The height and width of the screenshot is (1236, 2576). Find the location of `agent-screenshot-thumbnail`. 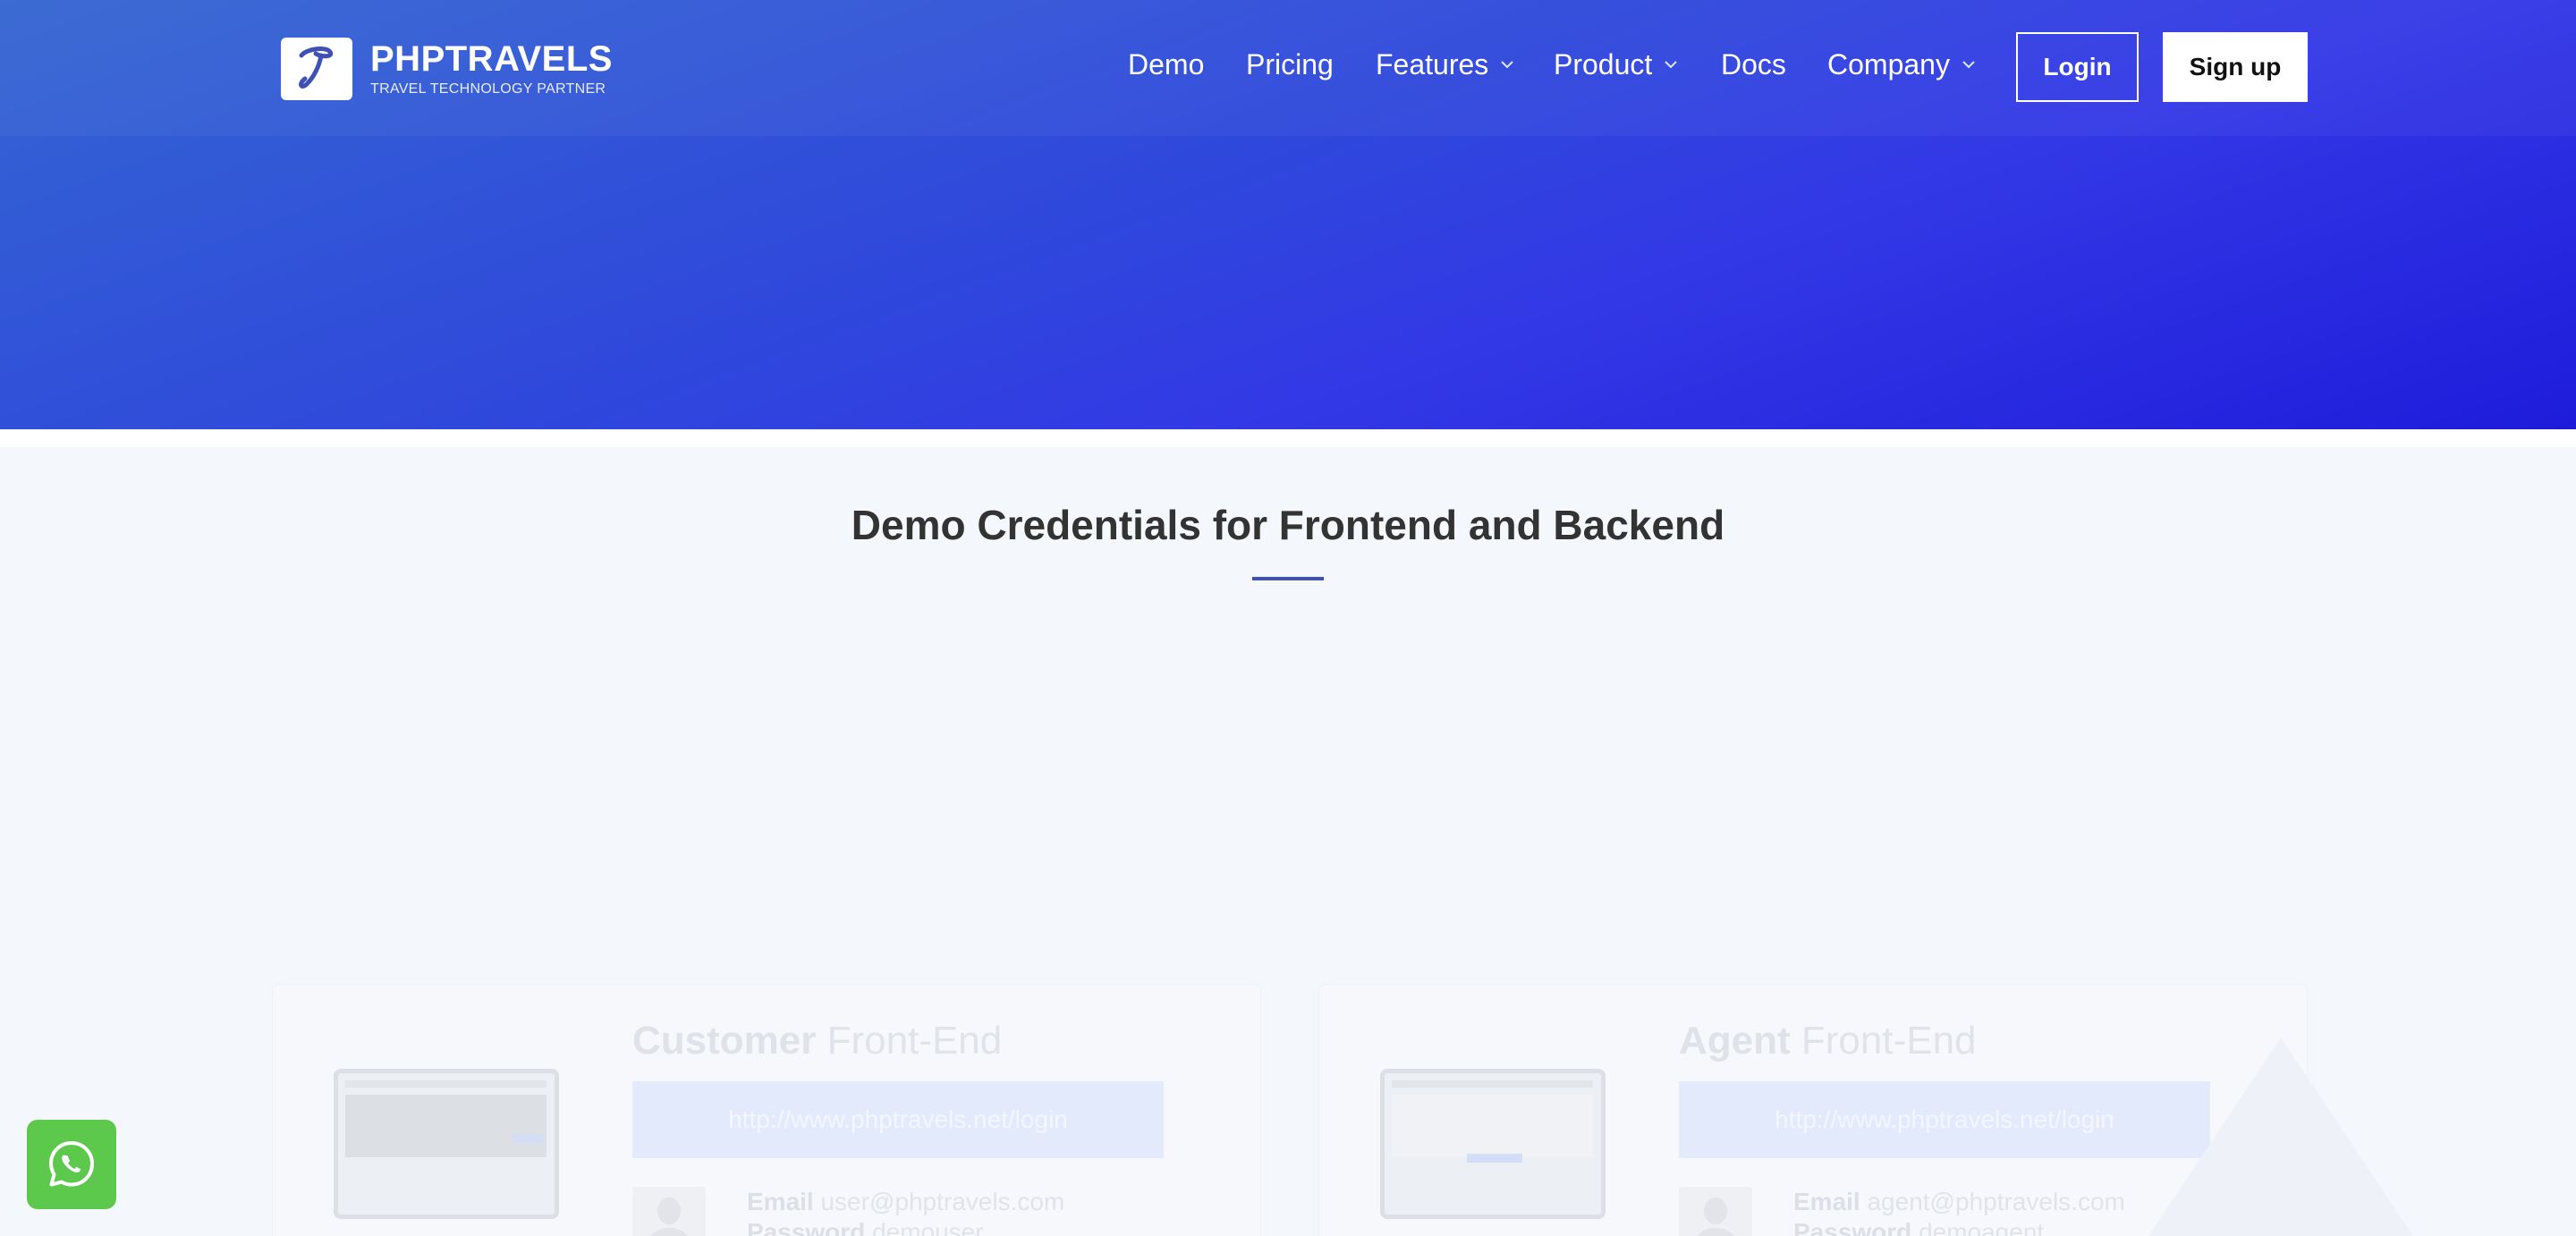

agent-screenshot-thumbnail is located at coordinates (1493, 1144).